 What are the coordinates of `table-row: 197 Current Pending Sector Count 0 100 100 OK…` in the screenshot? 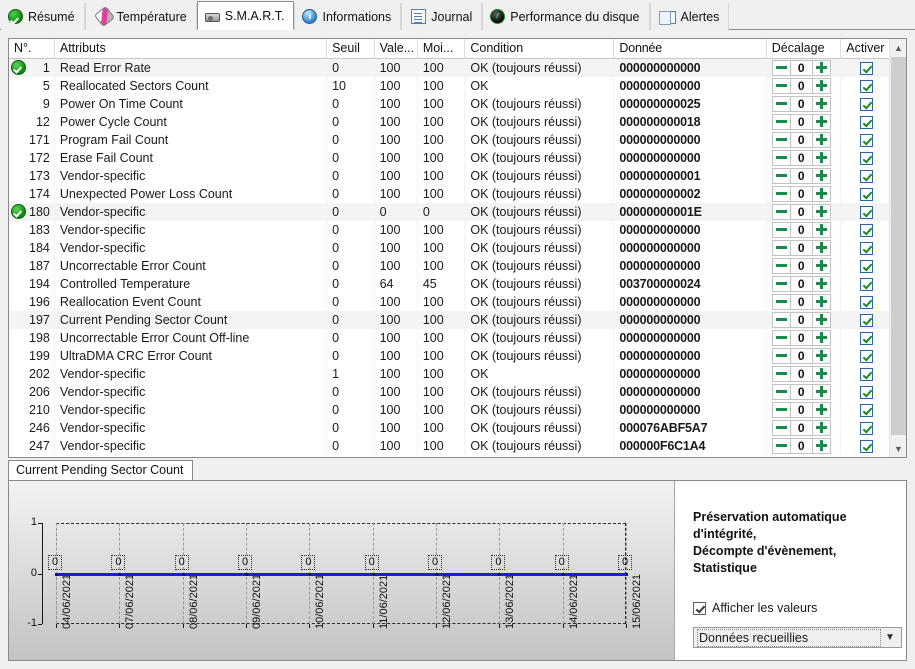 It's located at (450, 319).